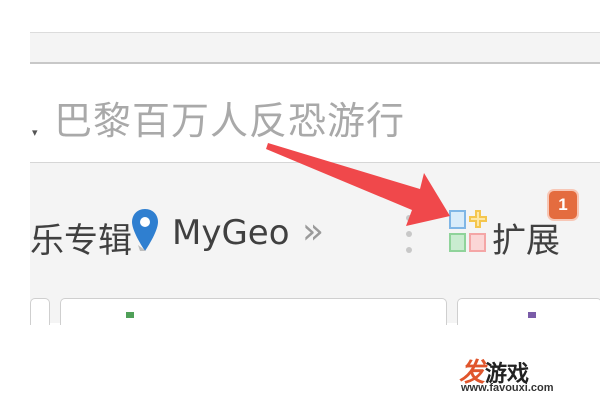 This screenshot has height=400, width=600. What do you see at coordinates (410, 237) in the screenshot?
I see `separator-dots-icon` at bounding box center [410, 237].